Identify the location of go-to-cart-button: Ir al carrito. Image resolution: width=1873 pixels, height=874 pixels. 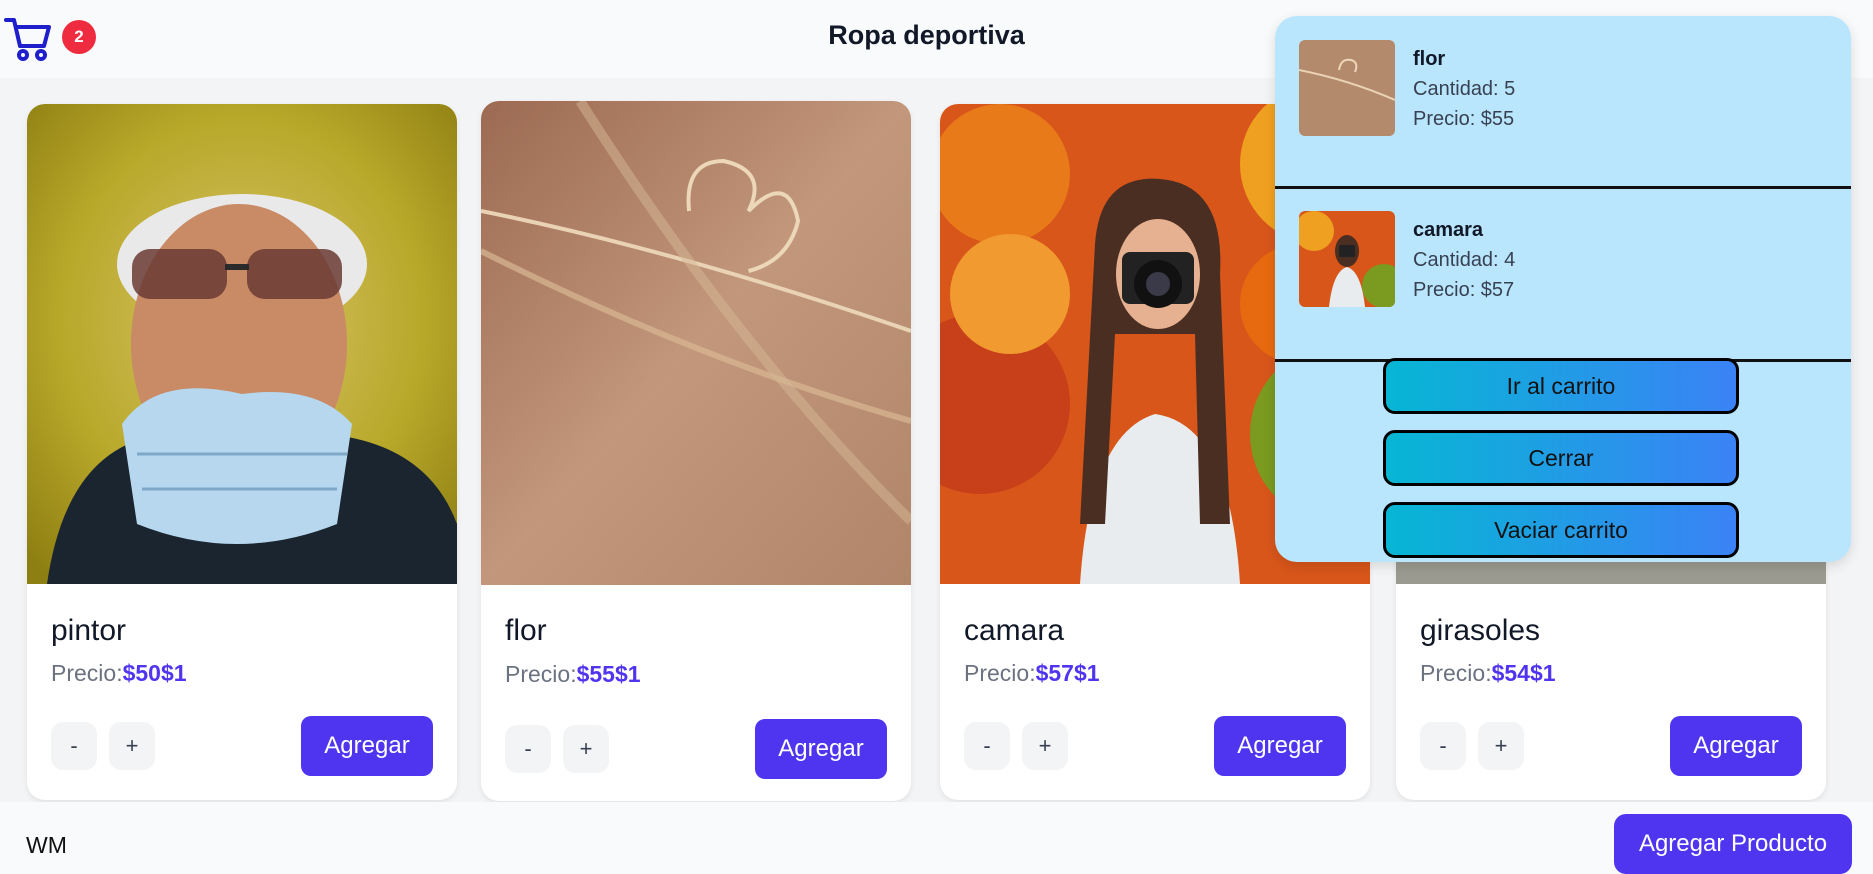
(1561, 386).